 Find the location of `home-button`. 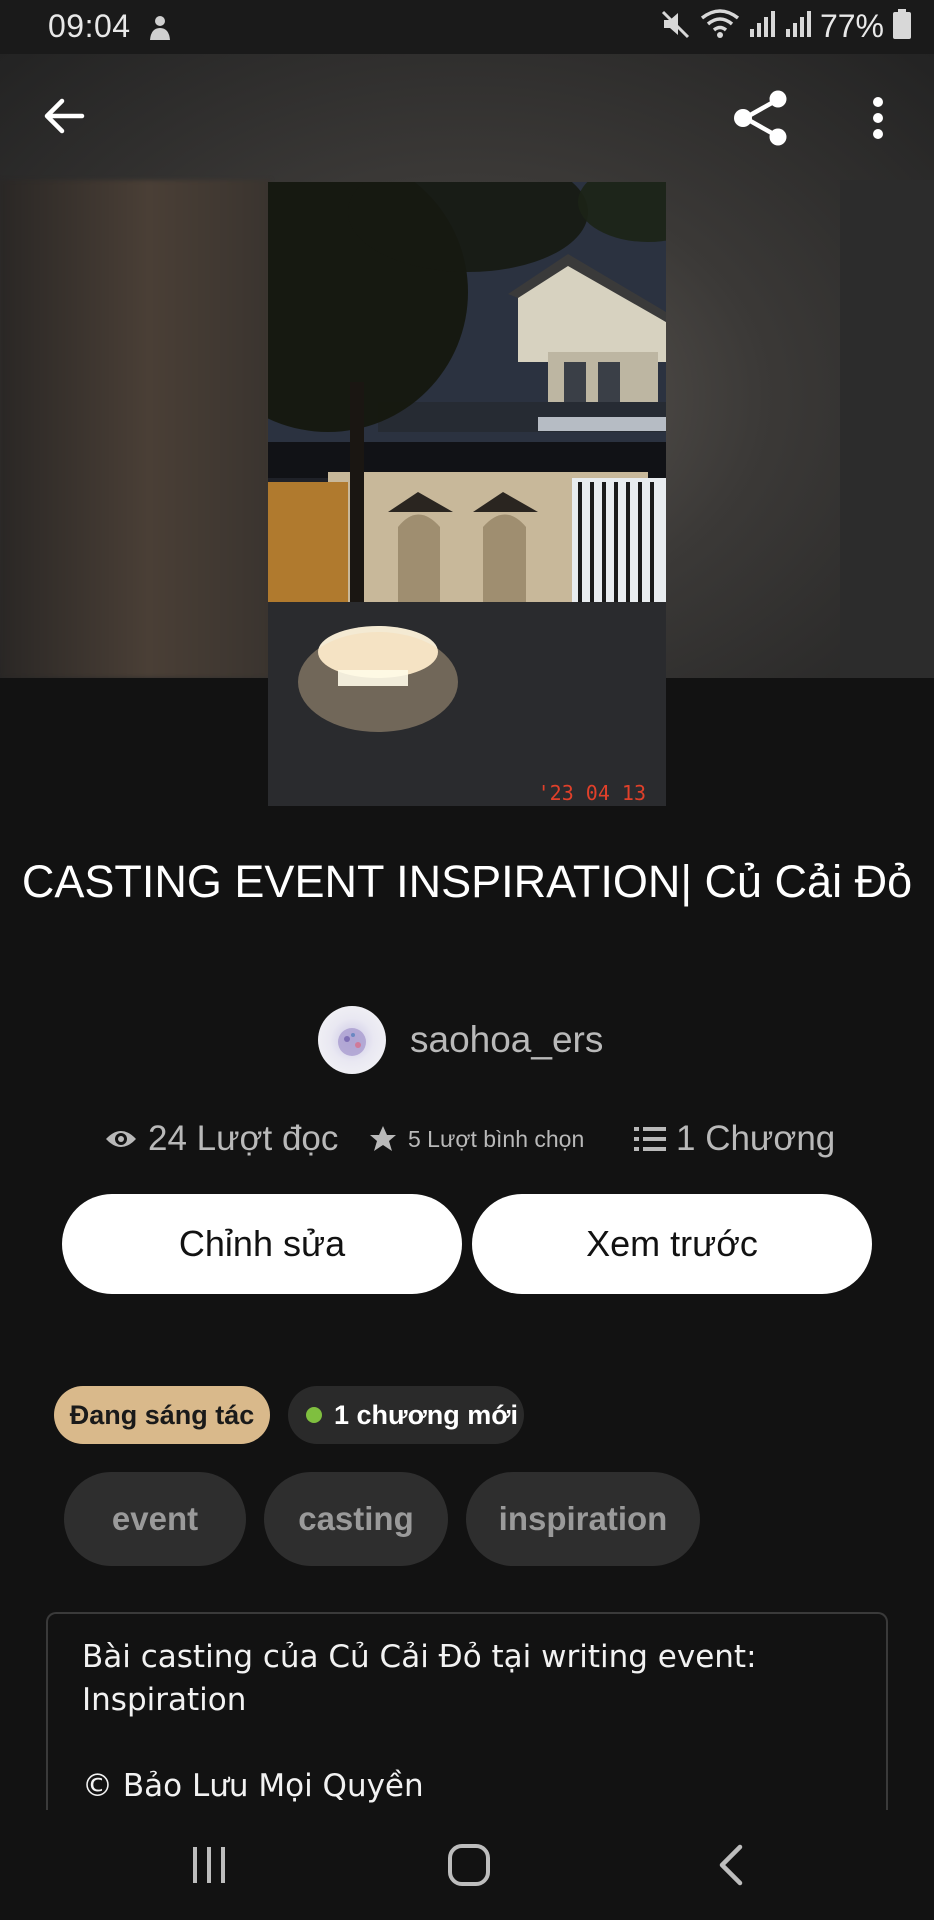

home-button is located at coordinates (469, 1865).